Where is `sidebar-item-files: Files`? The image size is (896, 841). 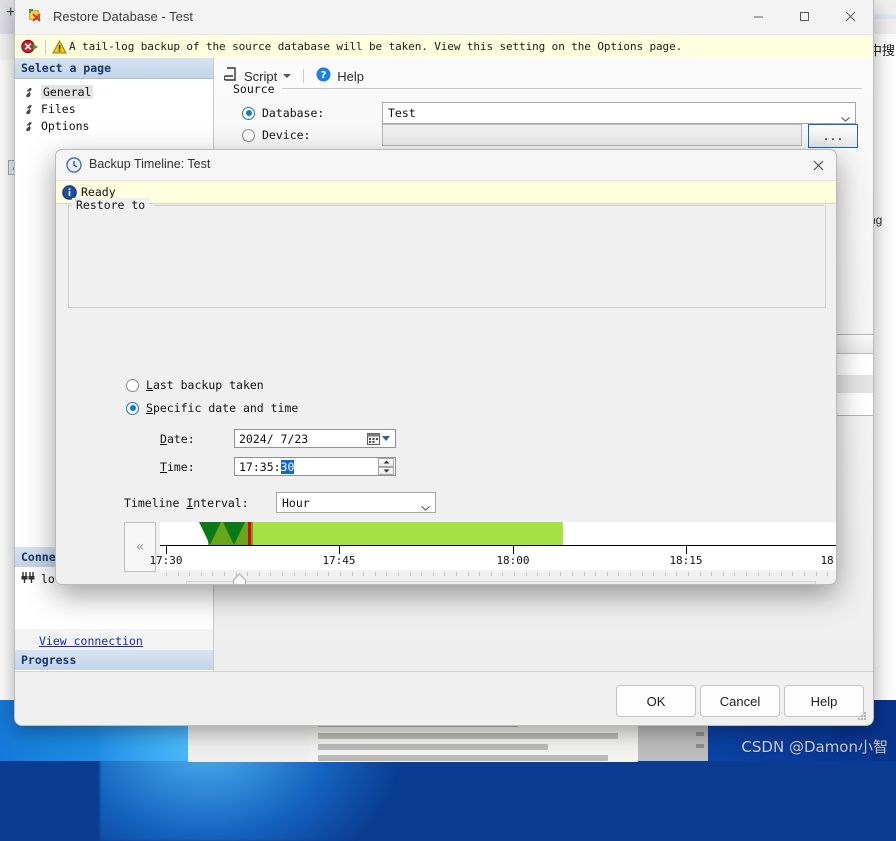
sidebar-item-files: Files is located at coordinates (118, 108).